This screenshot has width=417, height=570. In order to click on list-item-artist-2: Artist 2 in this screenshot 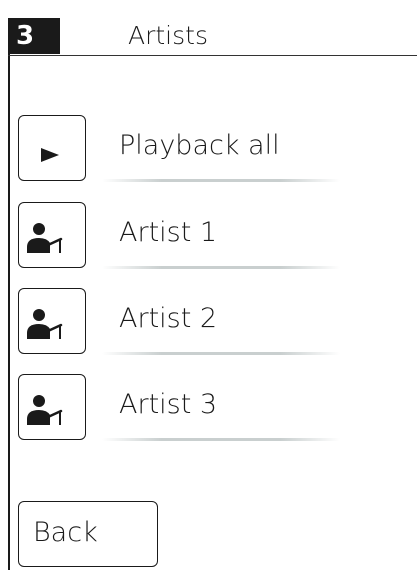, I will do `click(188, 321)`.